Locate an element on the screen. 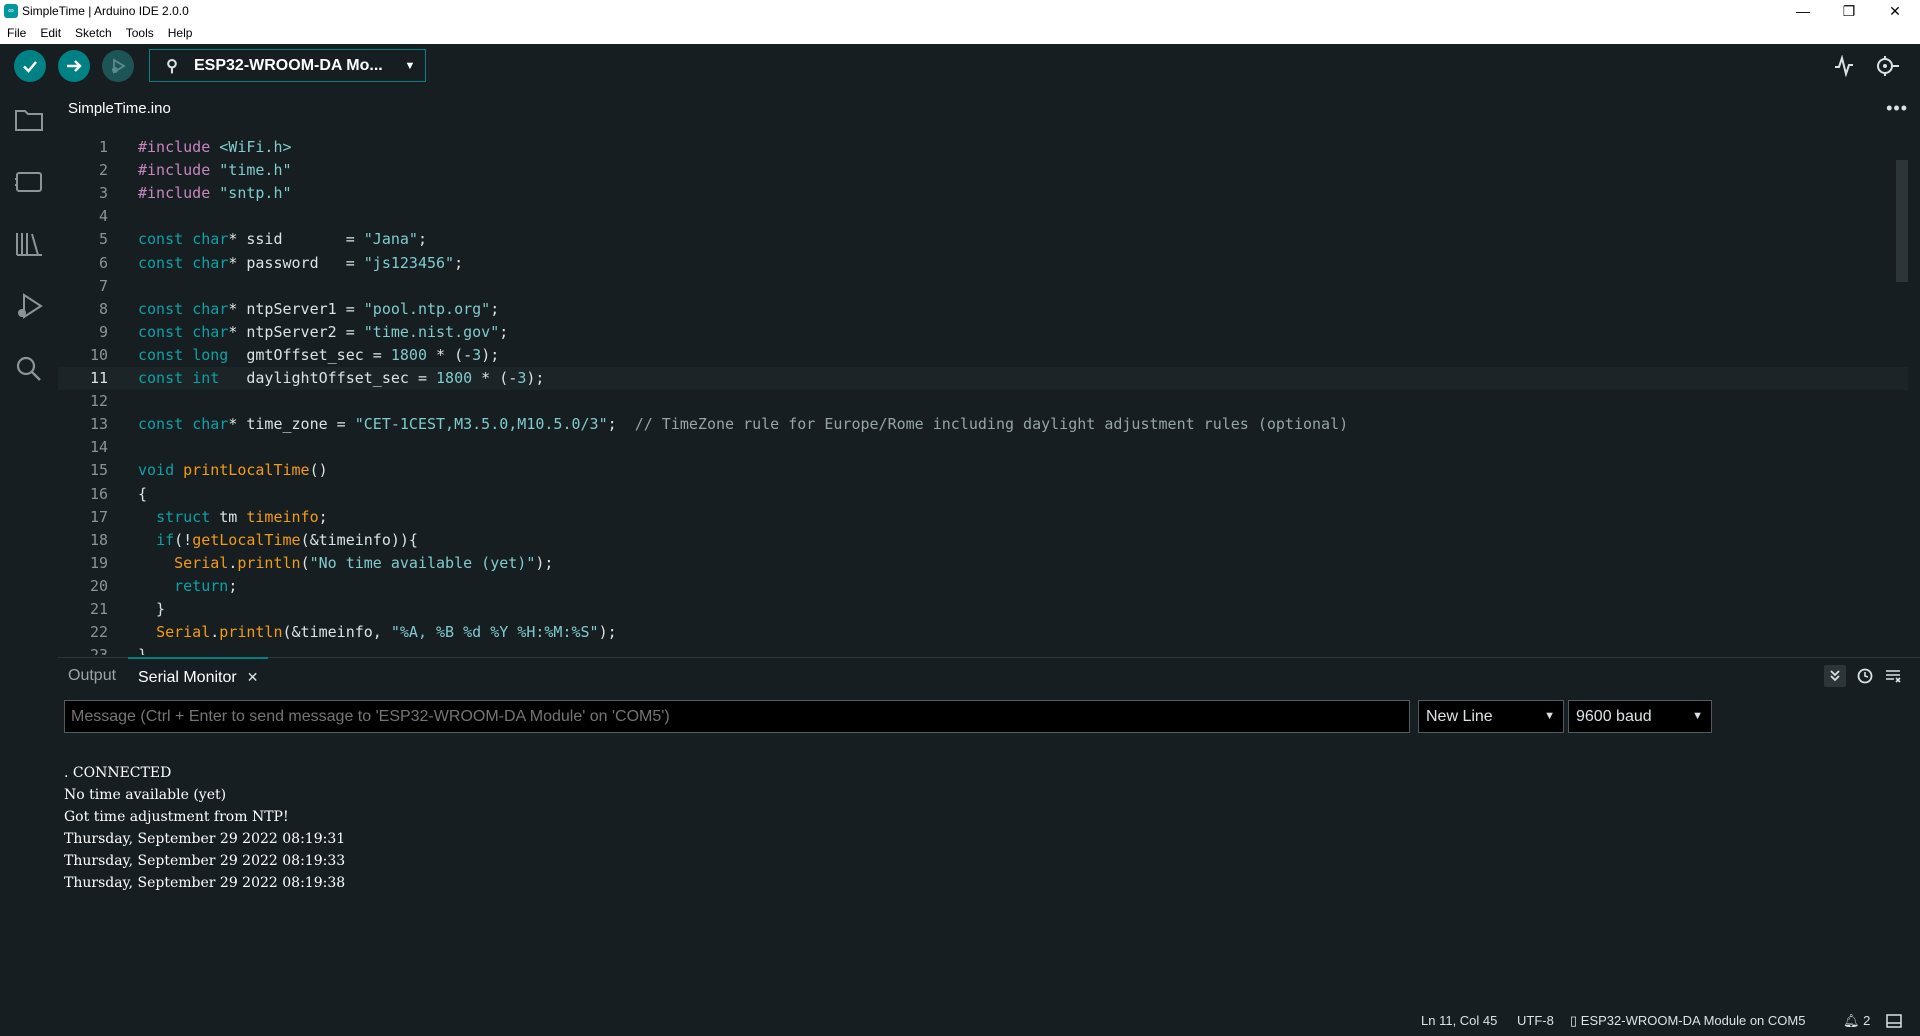  output-line: Thursday, September 29 2022 08:19:31 is located at coordinates (205, 839).